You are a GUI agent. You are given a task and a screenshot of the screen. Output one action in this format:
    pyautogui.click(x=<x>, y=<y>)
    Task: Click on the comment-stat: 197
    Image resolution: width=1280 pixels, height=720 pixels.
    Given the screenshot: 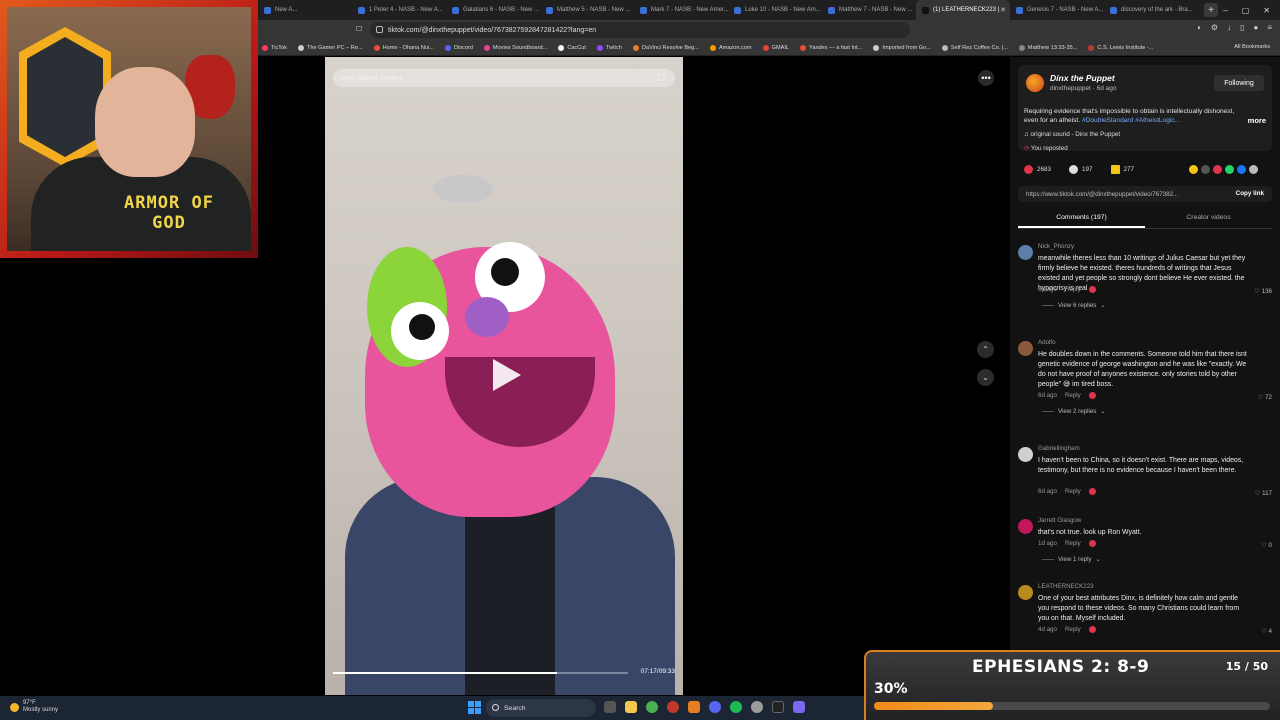 What is the action you would take?
    pyautogui.click(x=1081, y=169)
    